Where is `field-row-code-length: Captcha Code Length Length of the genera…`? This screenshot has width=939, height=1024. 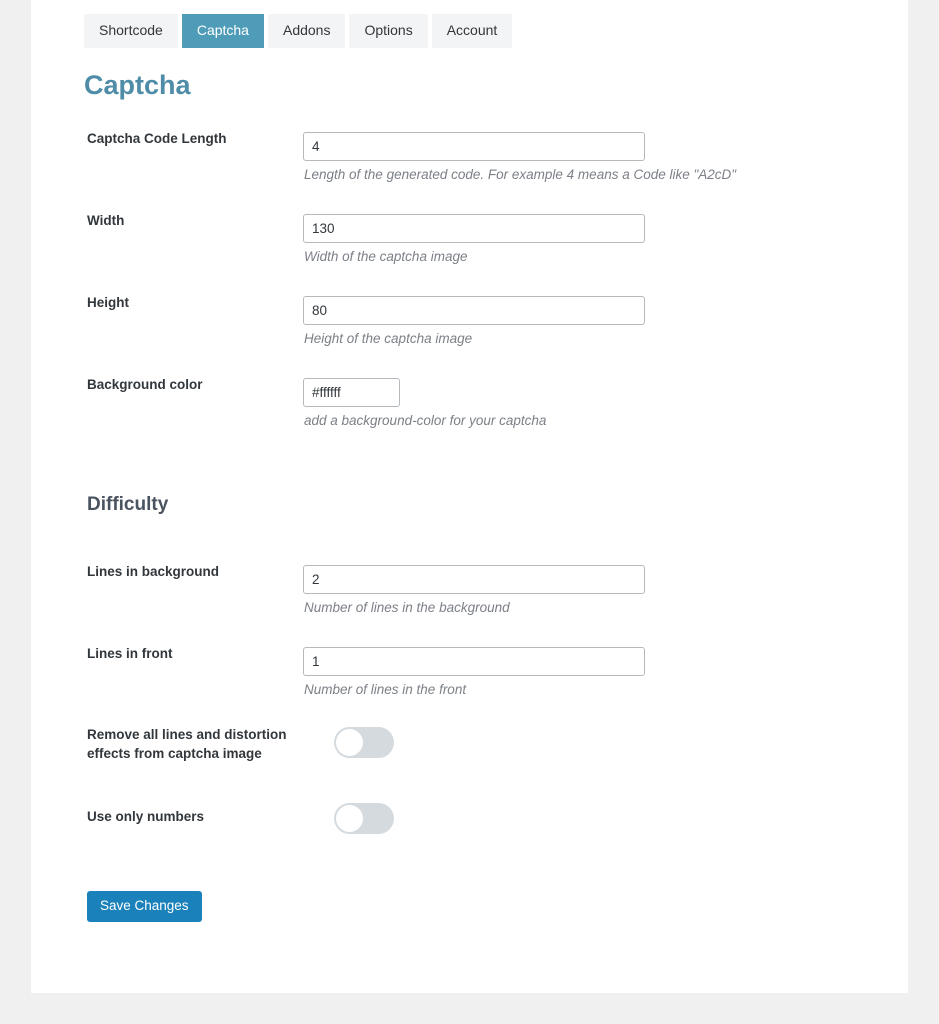 field-row-code-length: Captcha Code Length Length of the genera… is located at coordinates (469, 159).